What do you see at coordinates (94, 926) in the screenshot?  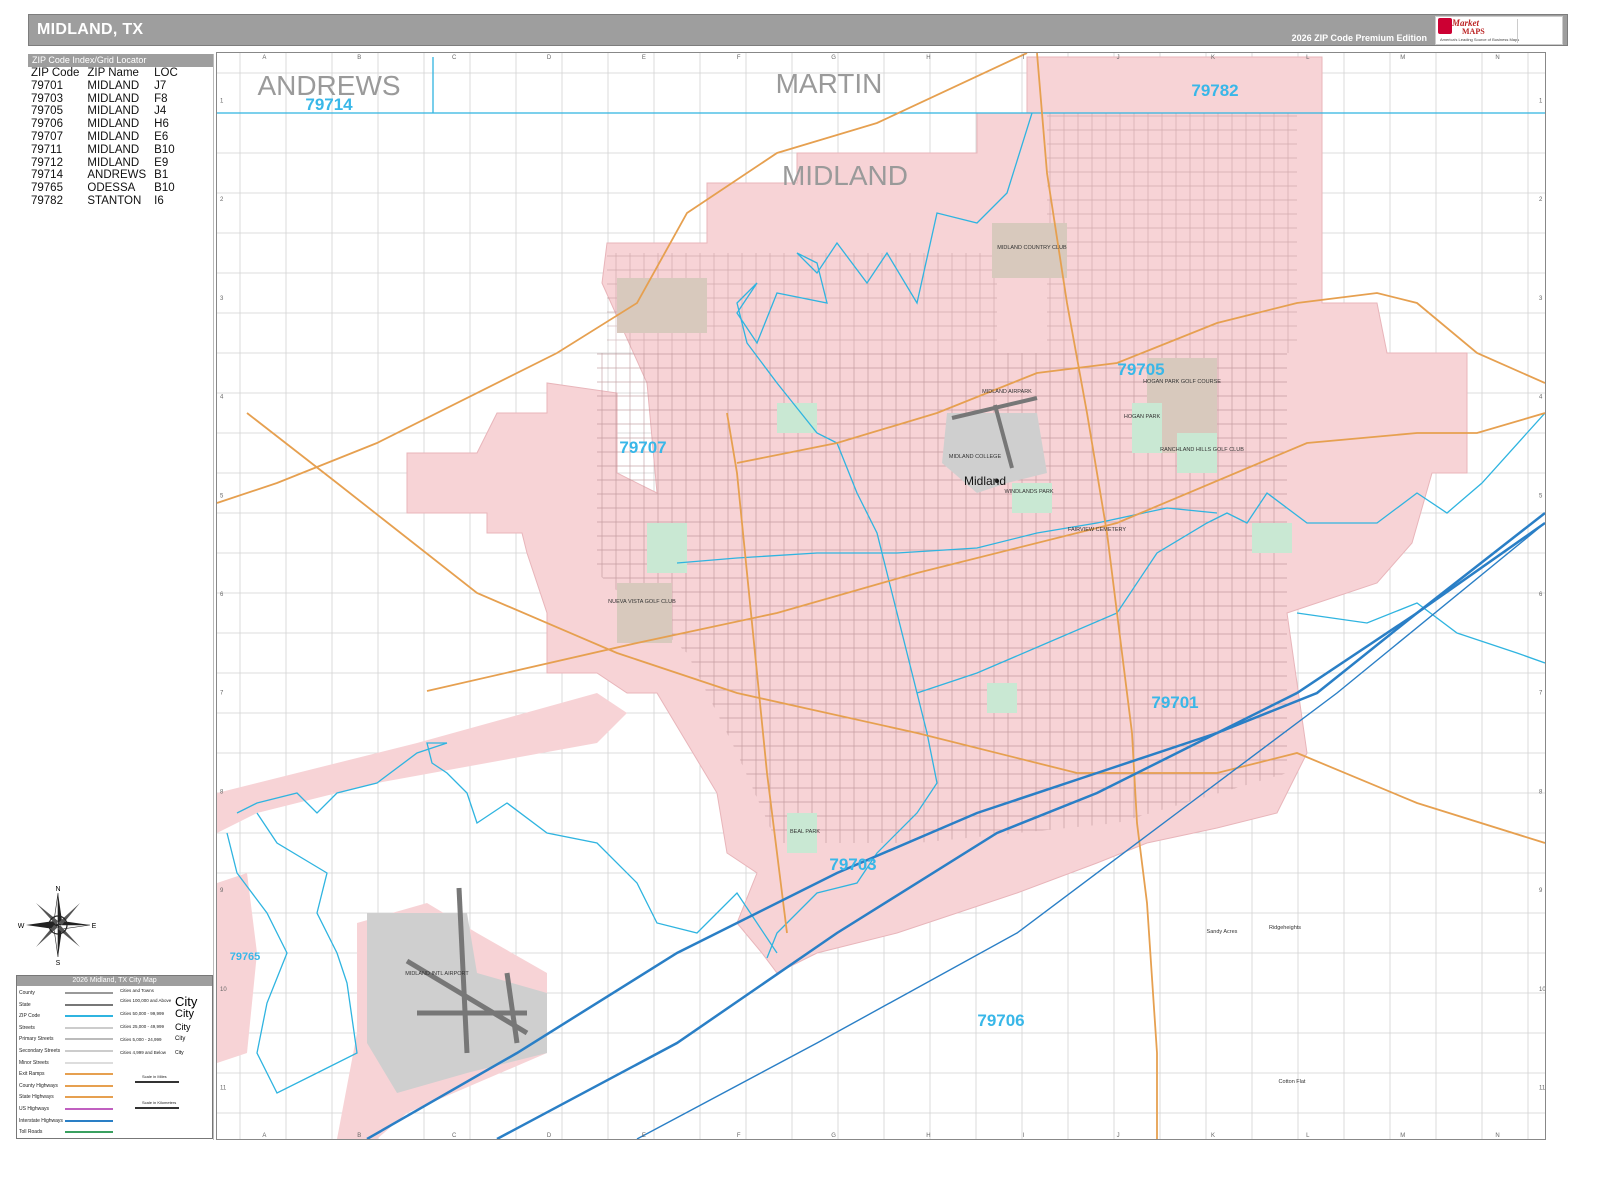 I see `compass-e: E` at bounding box center [94, 926].